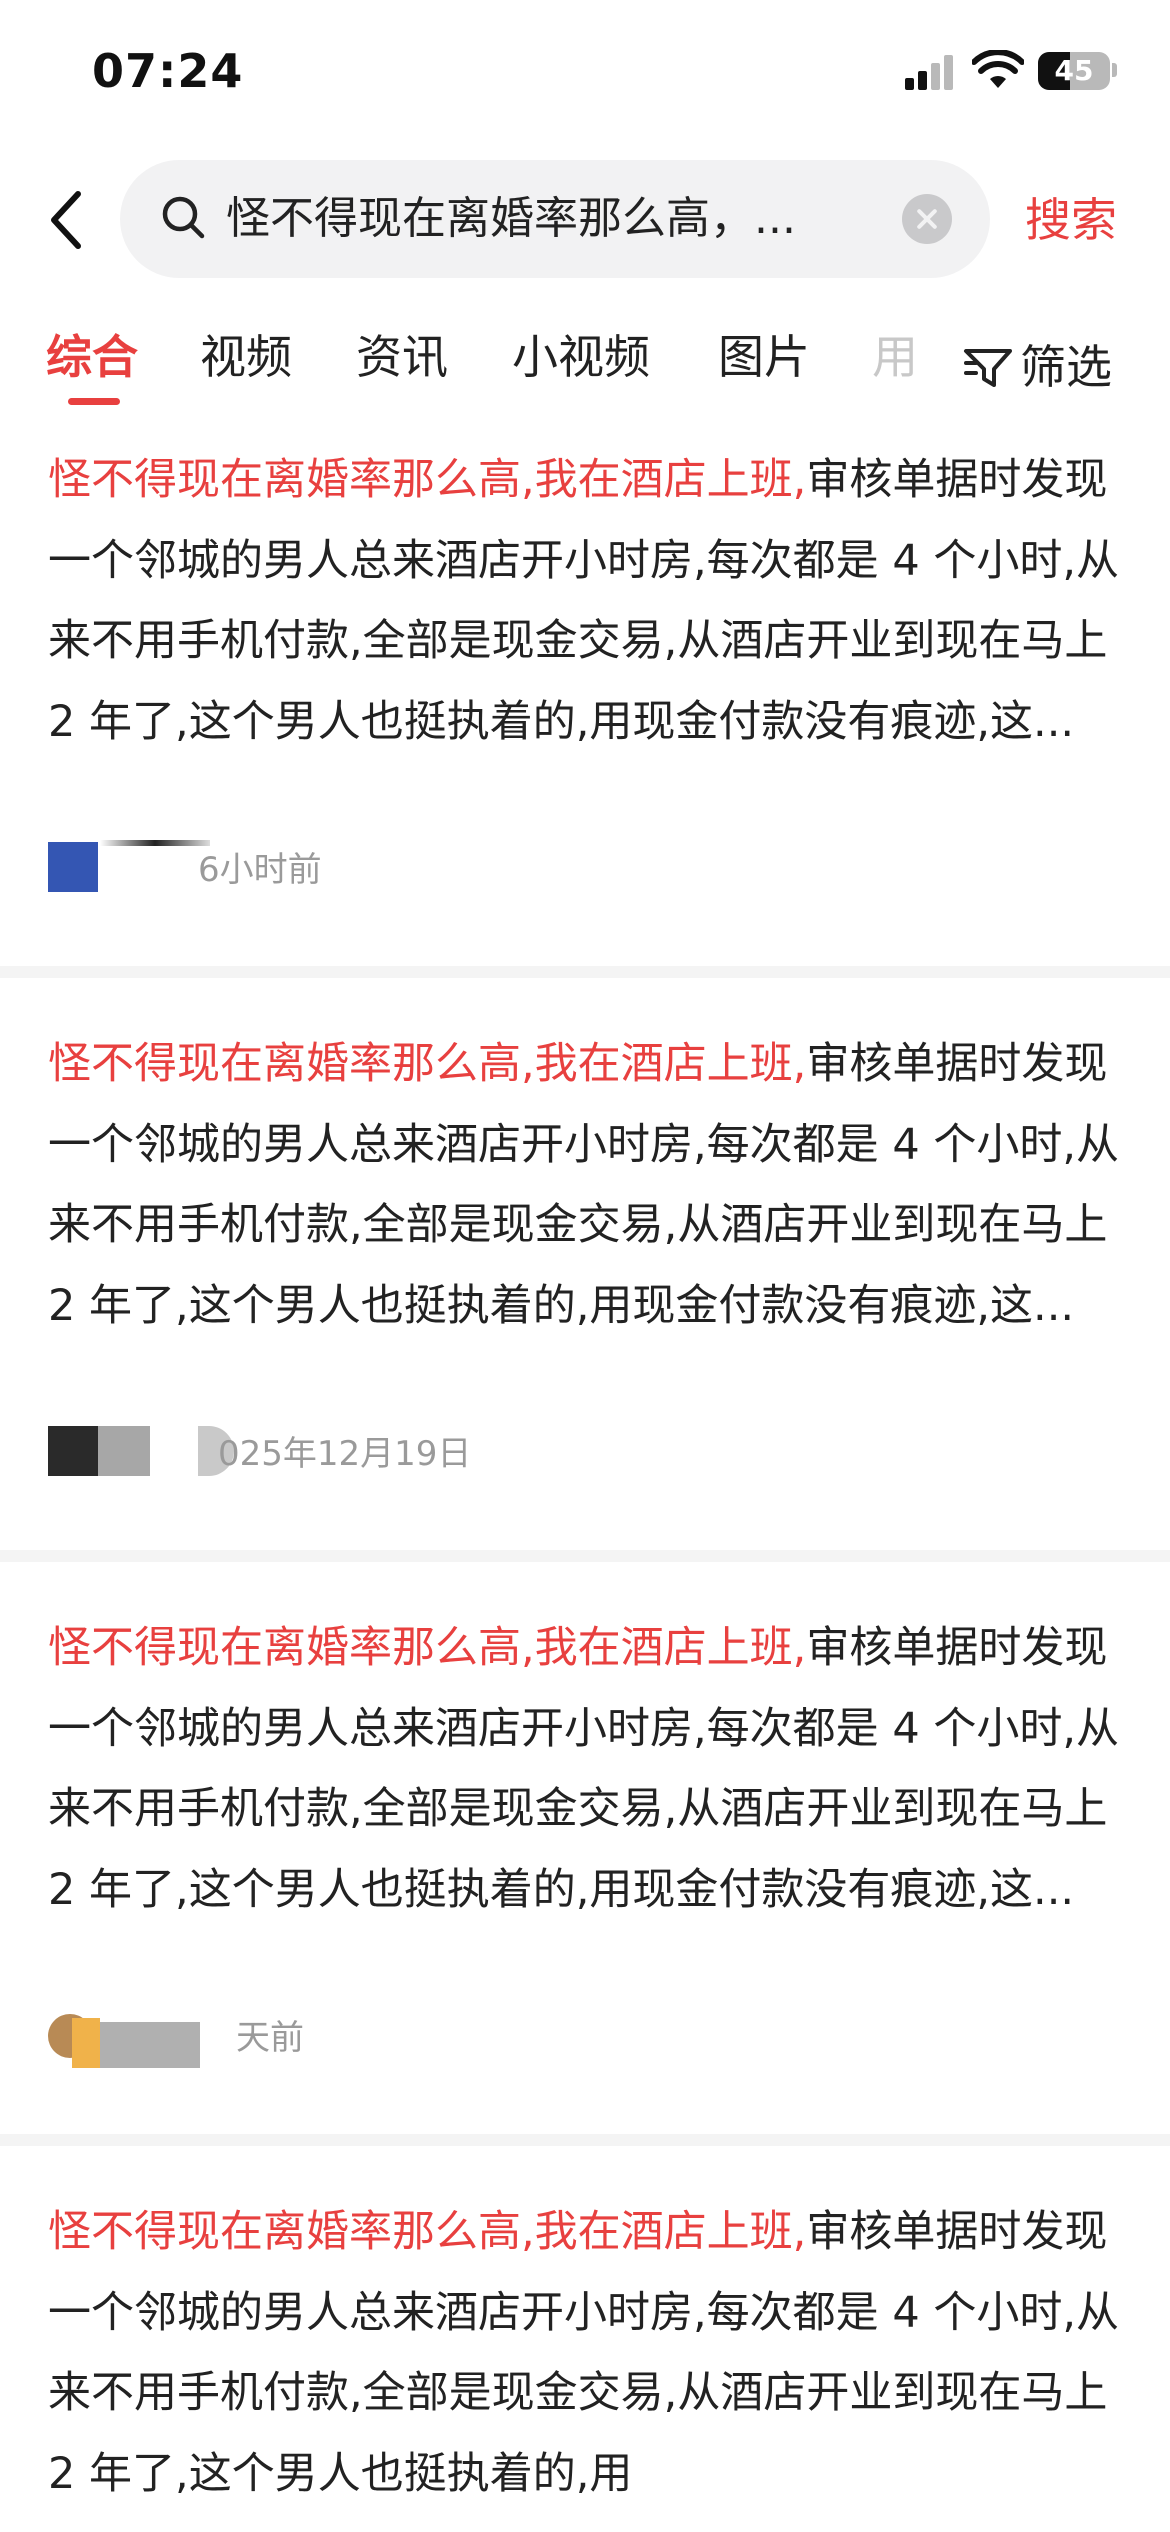 This screenshot has width=1170, height=2532. What do you see at coordinates (927, 219) in the screenshot?
I see `clear-icon` at bounding box center [927, 219].